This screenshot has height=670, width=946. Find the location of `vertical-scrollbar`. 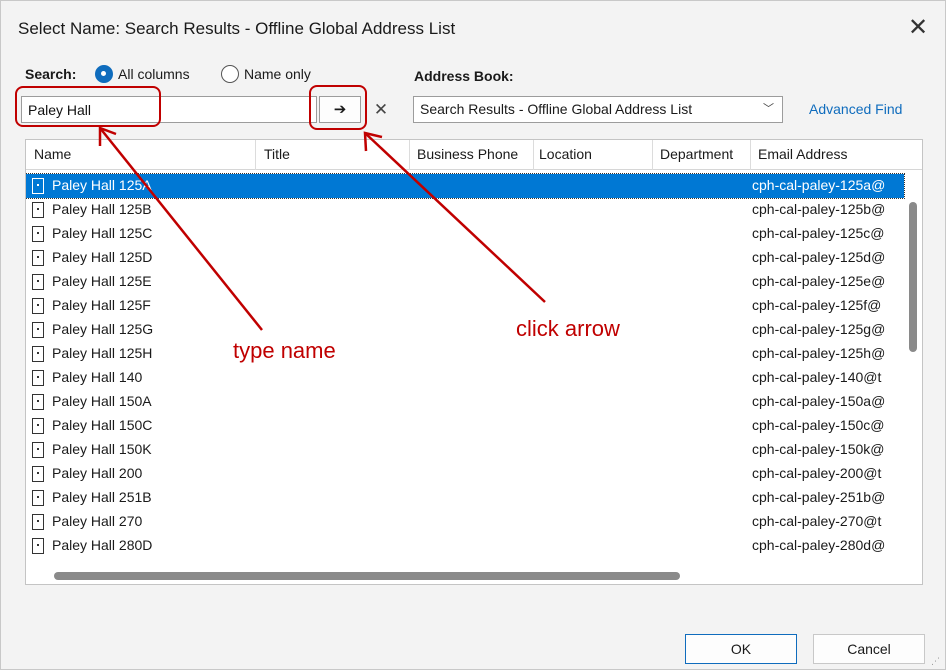

vertical-scrollbar is located at coordinates (913, 371).